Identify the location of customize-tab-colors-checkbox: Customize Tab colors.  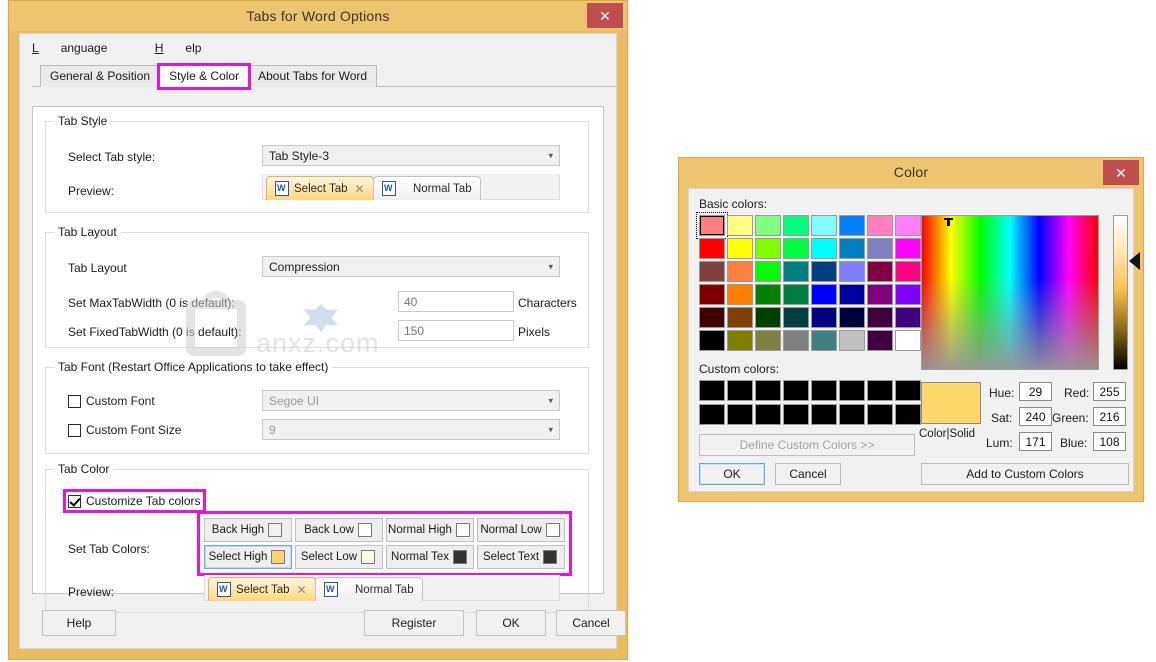
(134, 501).